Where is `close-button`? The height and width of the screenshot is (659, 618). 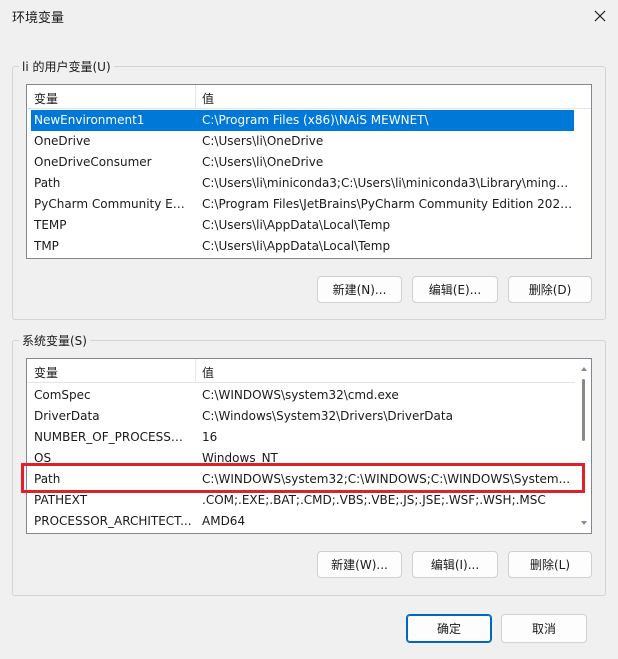 close-button is located at coordinates (600, 16).